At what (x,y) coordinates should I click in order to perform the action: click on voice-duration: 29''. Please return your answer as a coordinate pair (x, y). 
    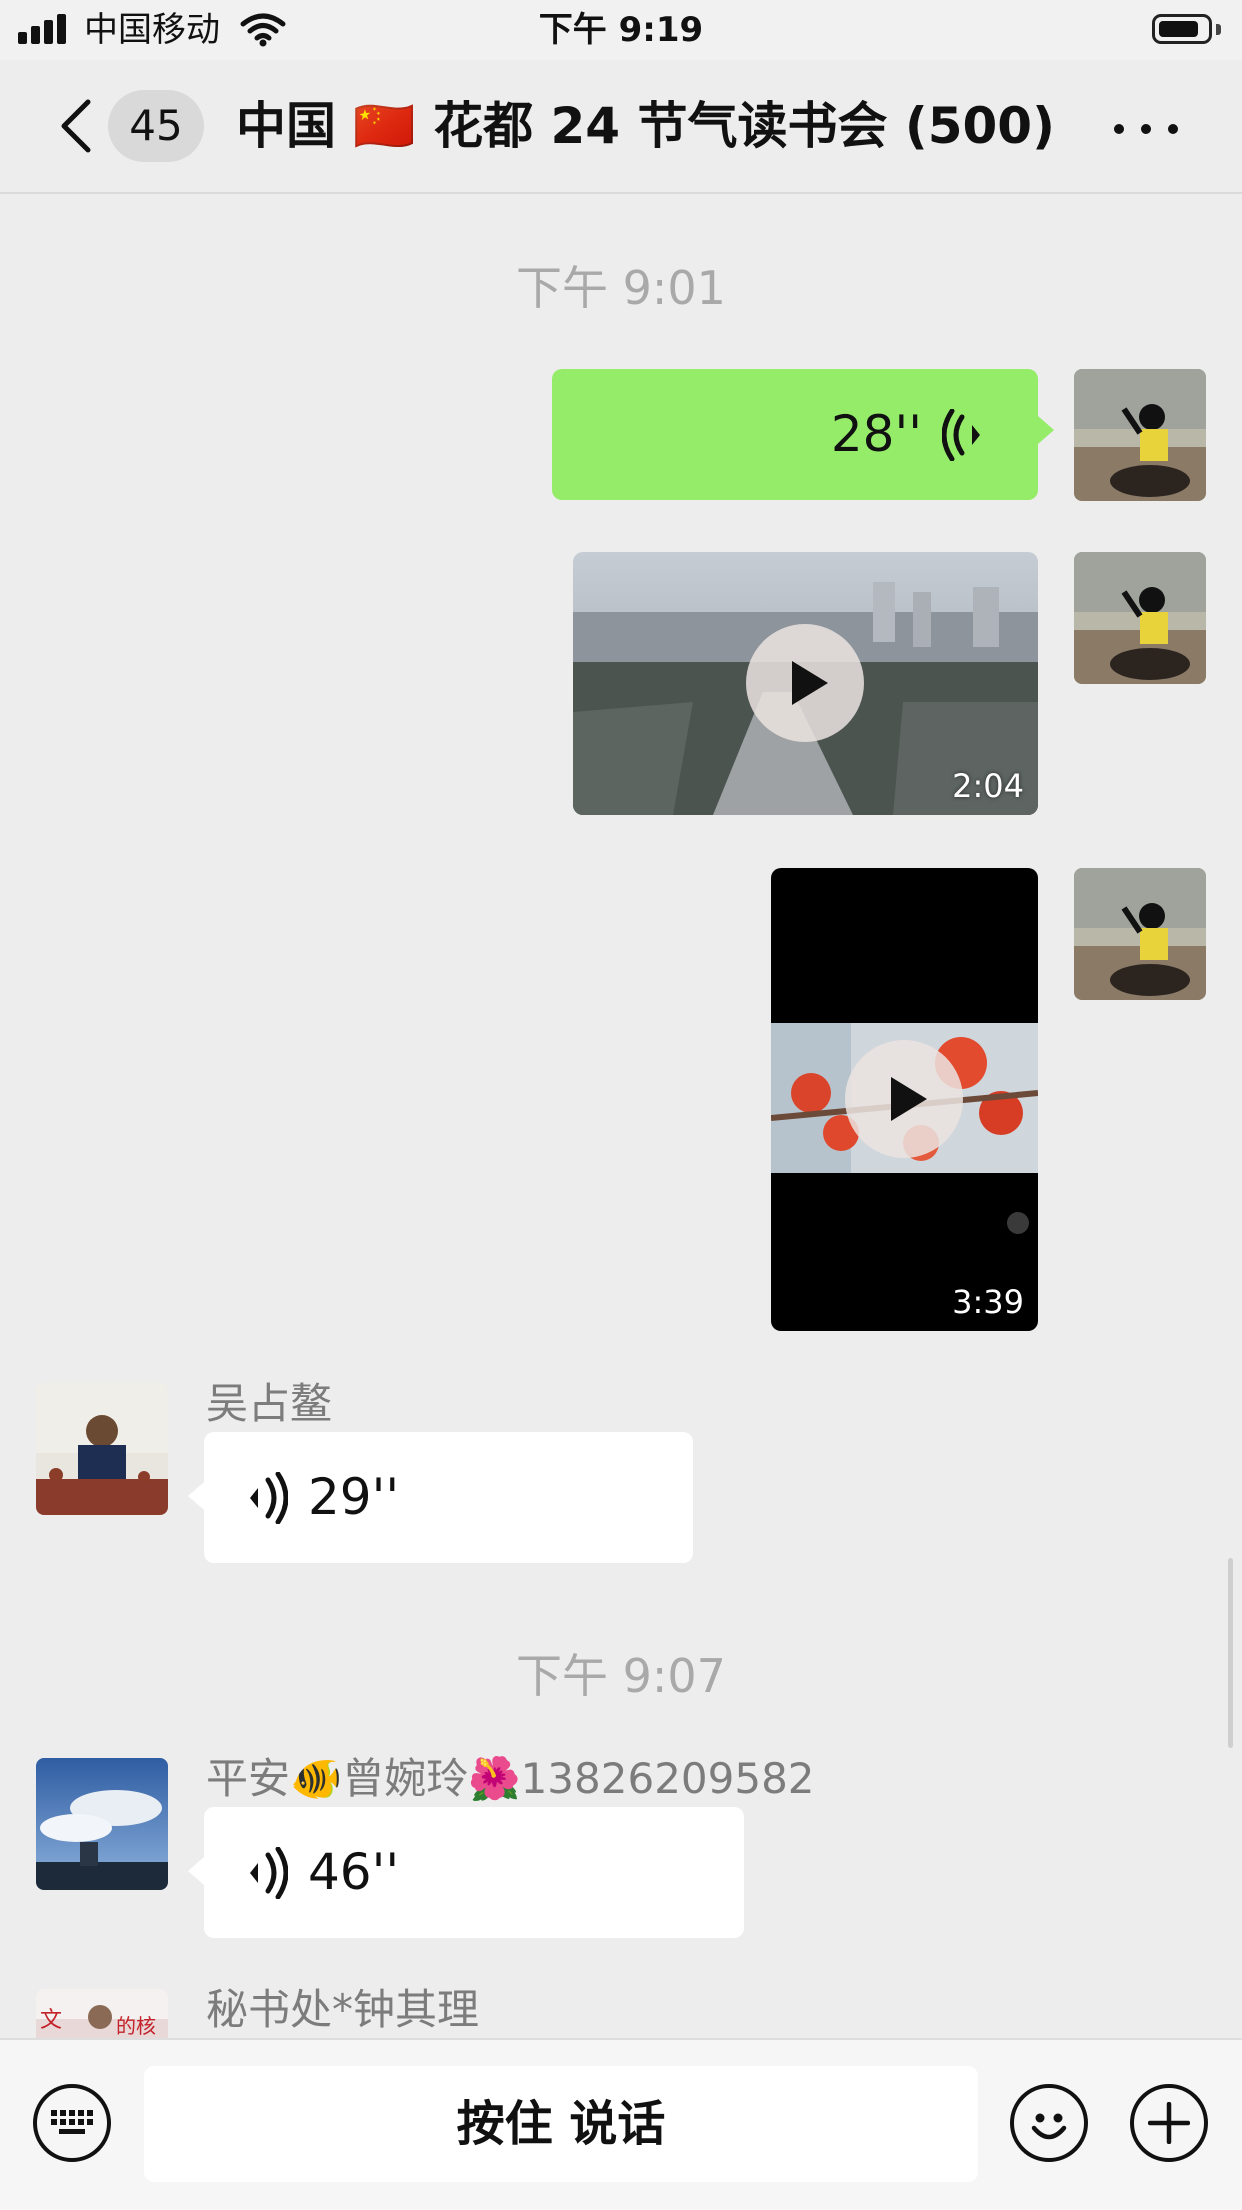
    Looking at the image, I should click on (354, 1497).